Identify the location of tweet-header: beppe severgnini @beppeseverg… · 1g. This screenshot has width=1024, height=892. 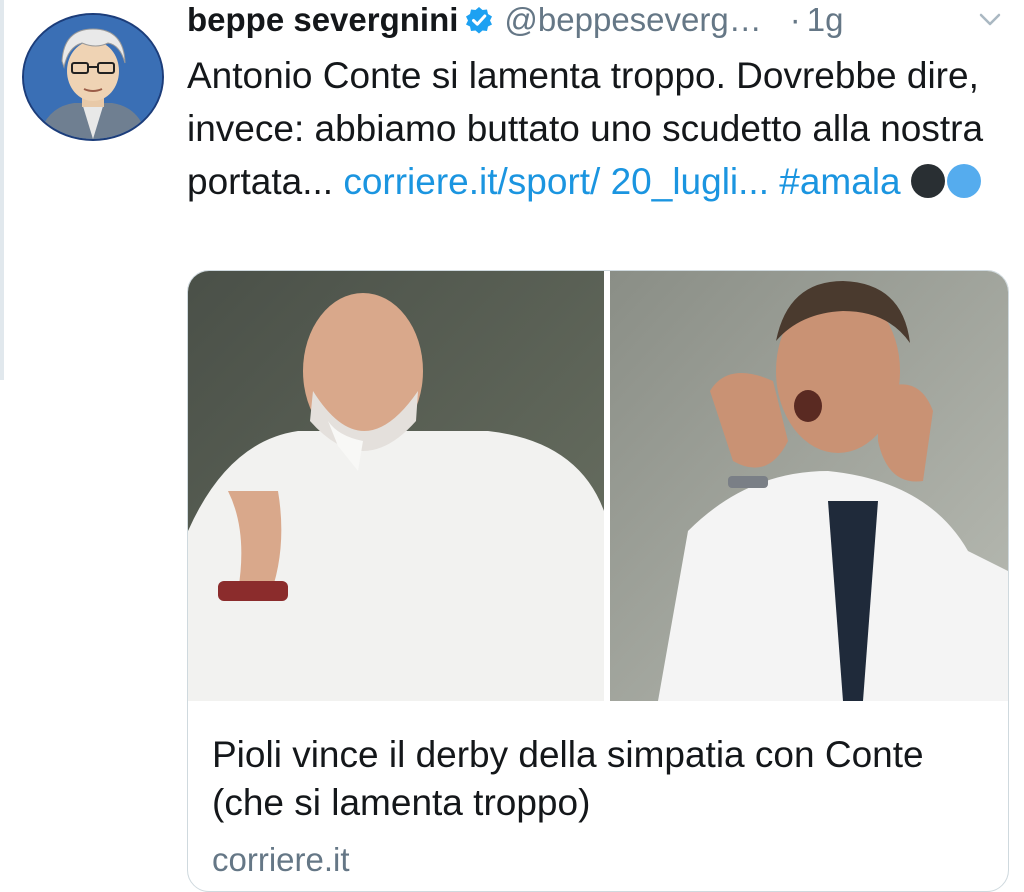
(595, 20).